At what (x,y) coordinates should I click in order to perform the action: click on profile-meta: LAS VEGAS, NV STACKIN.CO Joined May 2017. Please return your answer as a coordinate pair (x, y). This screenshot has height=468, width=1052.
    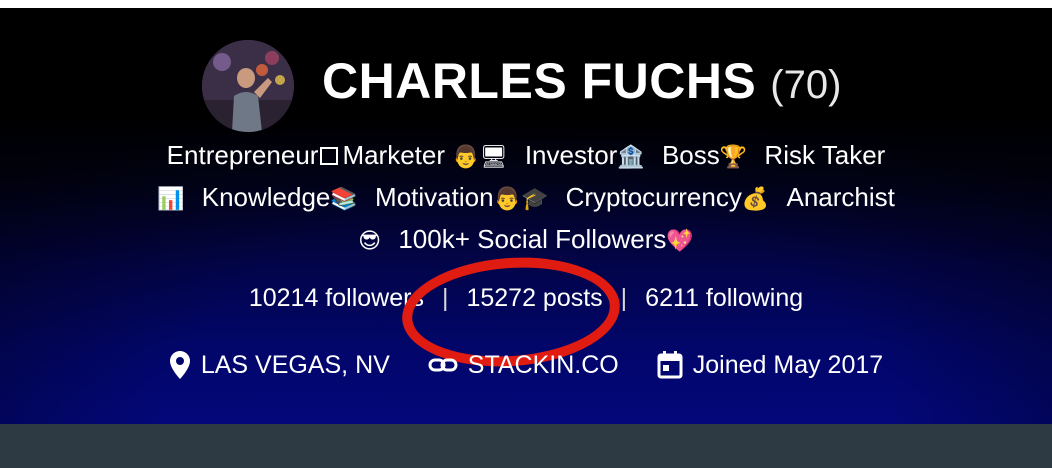
    Looking at the image, I should click on (526, 365).